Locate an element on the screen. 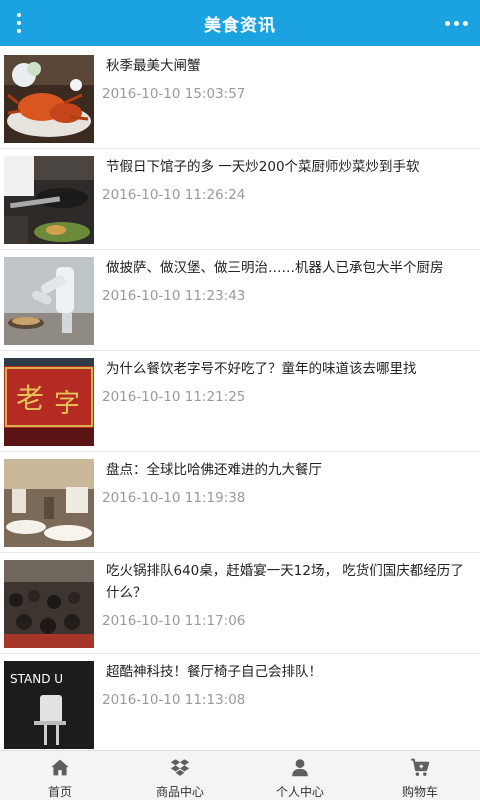 The width and height of the screenshot is (480, 800). tab-label: 商品中心 is located at coordinates (179, 792).